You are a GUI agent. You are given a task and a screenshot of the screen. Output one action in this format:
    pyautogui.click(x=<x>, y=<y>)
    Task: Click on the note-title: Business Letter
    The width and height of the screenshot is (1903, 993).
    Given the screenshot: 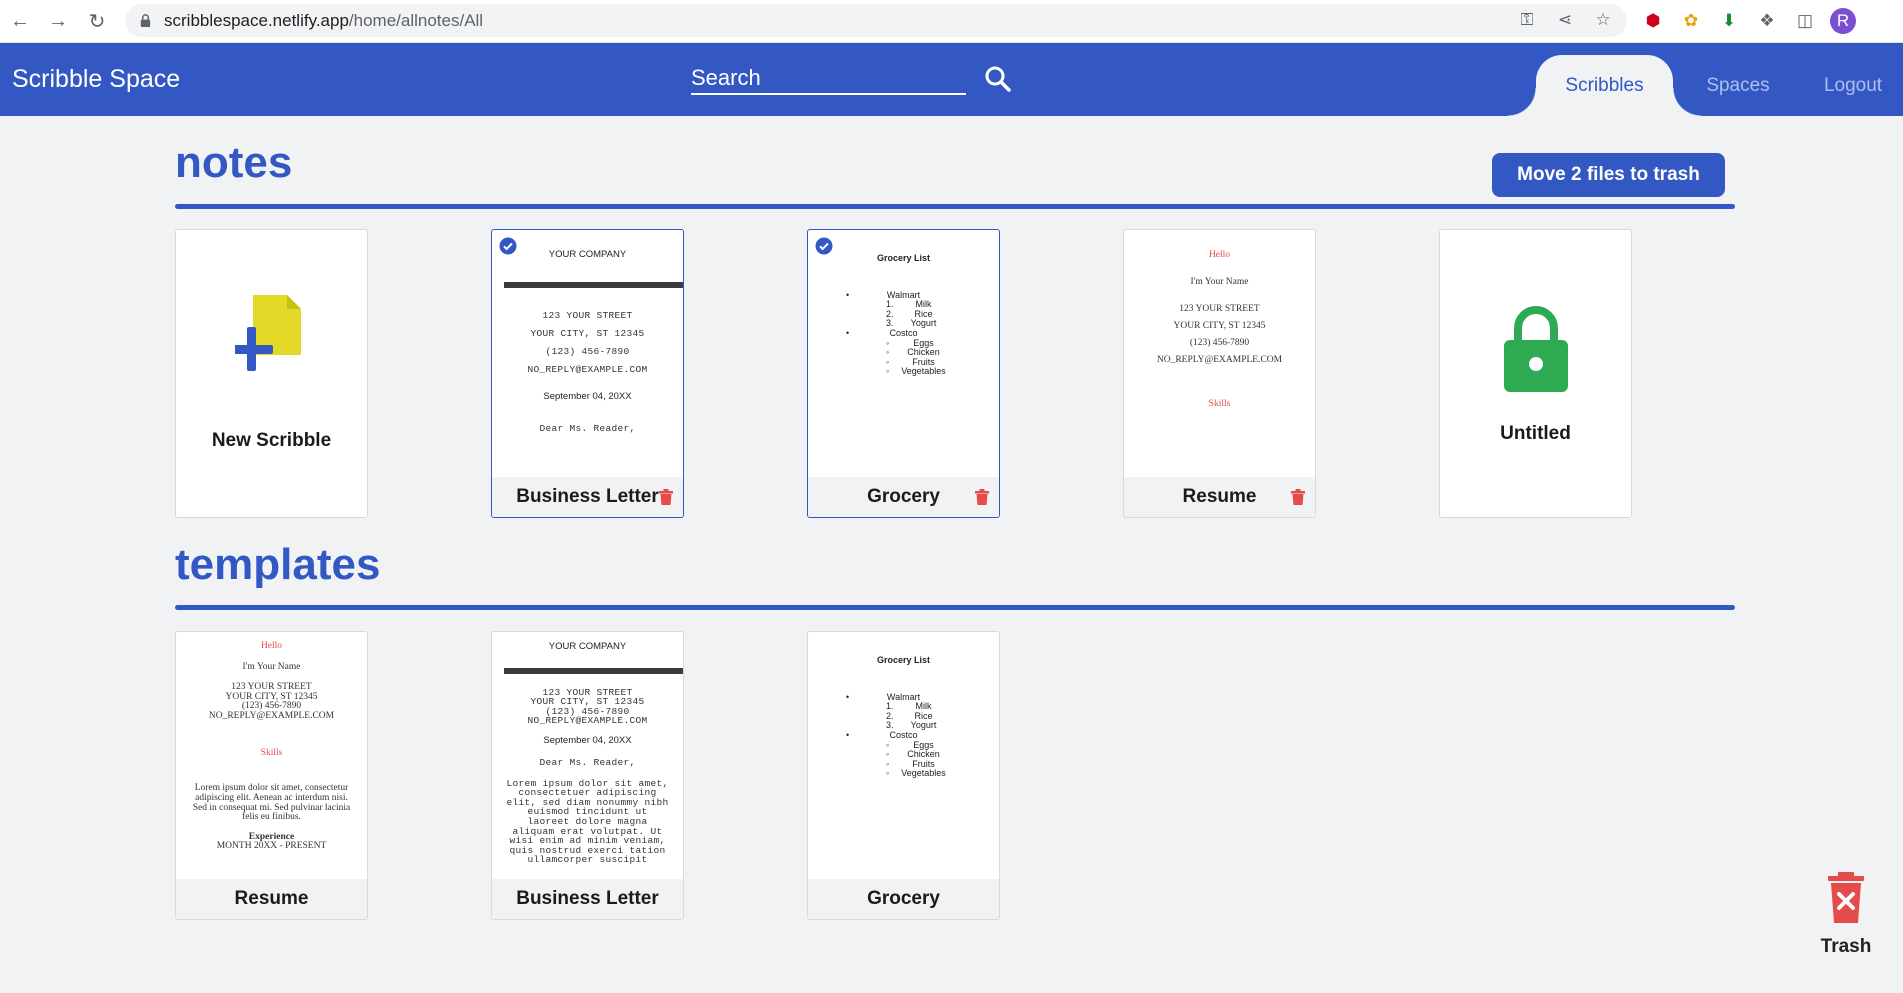 What is the action you would take?
    pyautogui.click(x=587, y=497)
    